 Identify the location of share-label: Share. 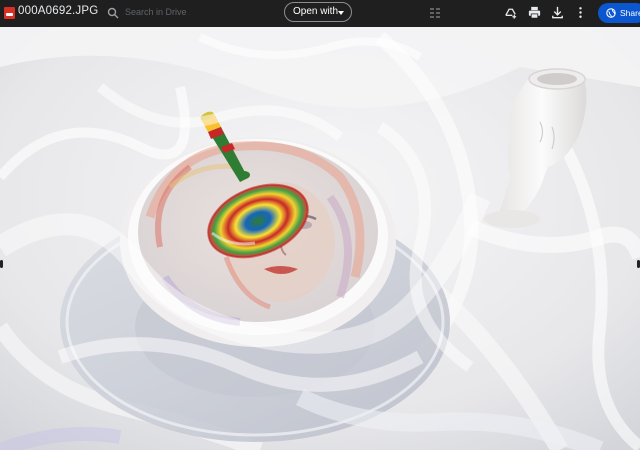
(630, 13).